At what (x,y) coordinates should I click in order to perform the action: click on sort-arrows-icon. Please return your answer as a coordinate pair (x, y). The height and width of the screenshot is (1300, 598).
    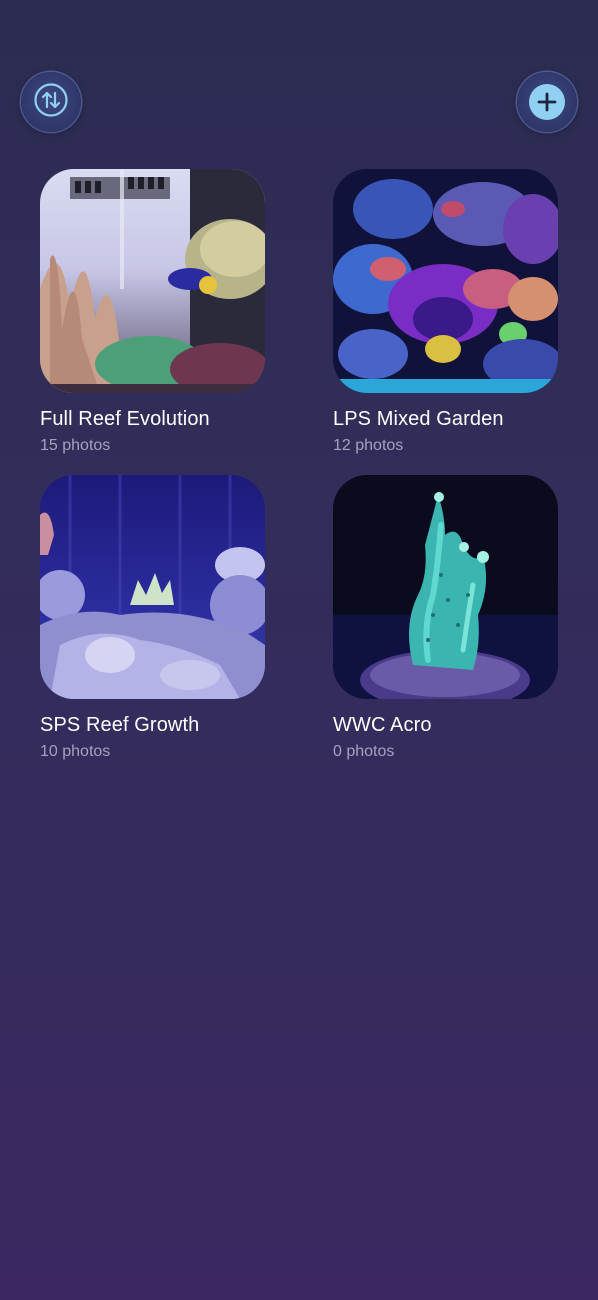
    Looking at the image, I should click on (51, 102).